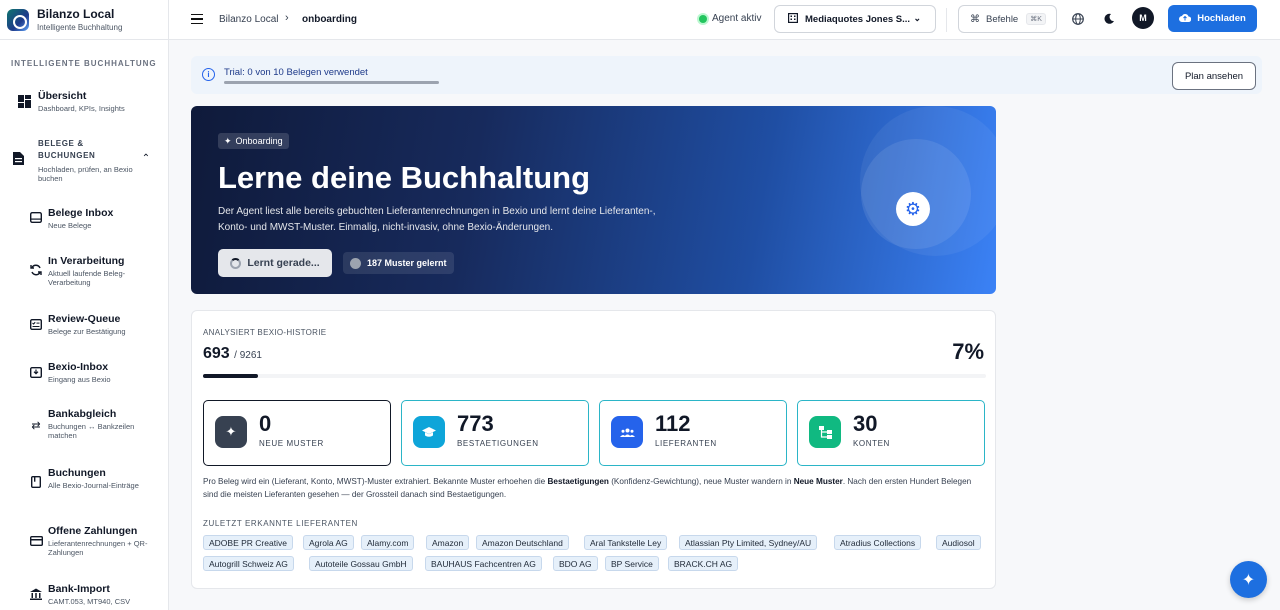 This screenshot has width=1280, height=610. I want to click on ai-assistant-button: ✦, so click(1248, 579).